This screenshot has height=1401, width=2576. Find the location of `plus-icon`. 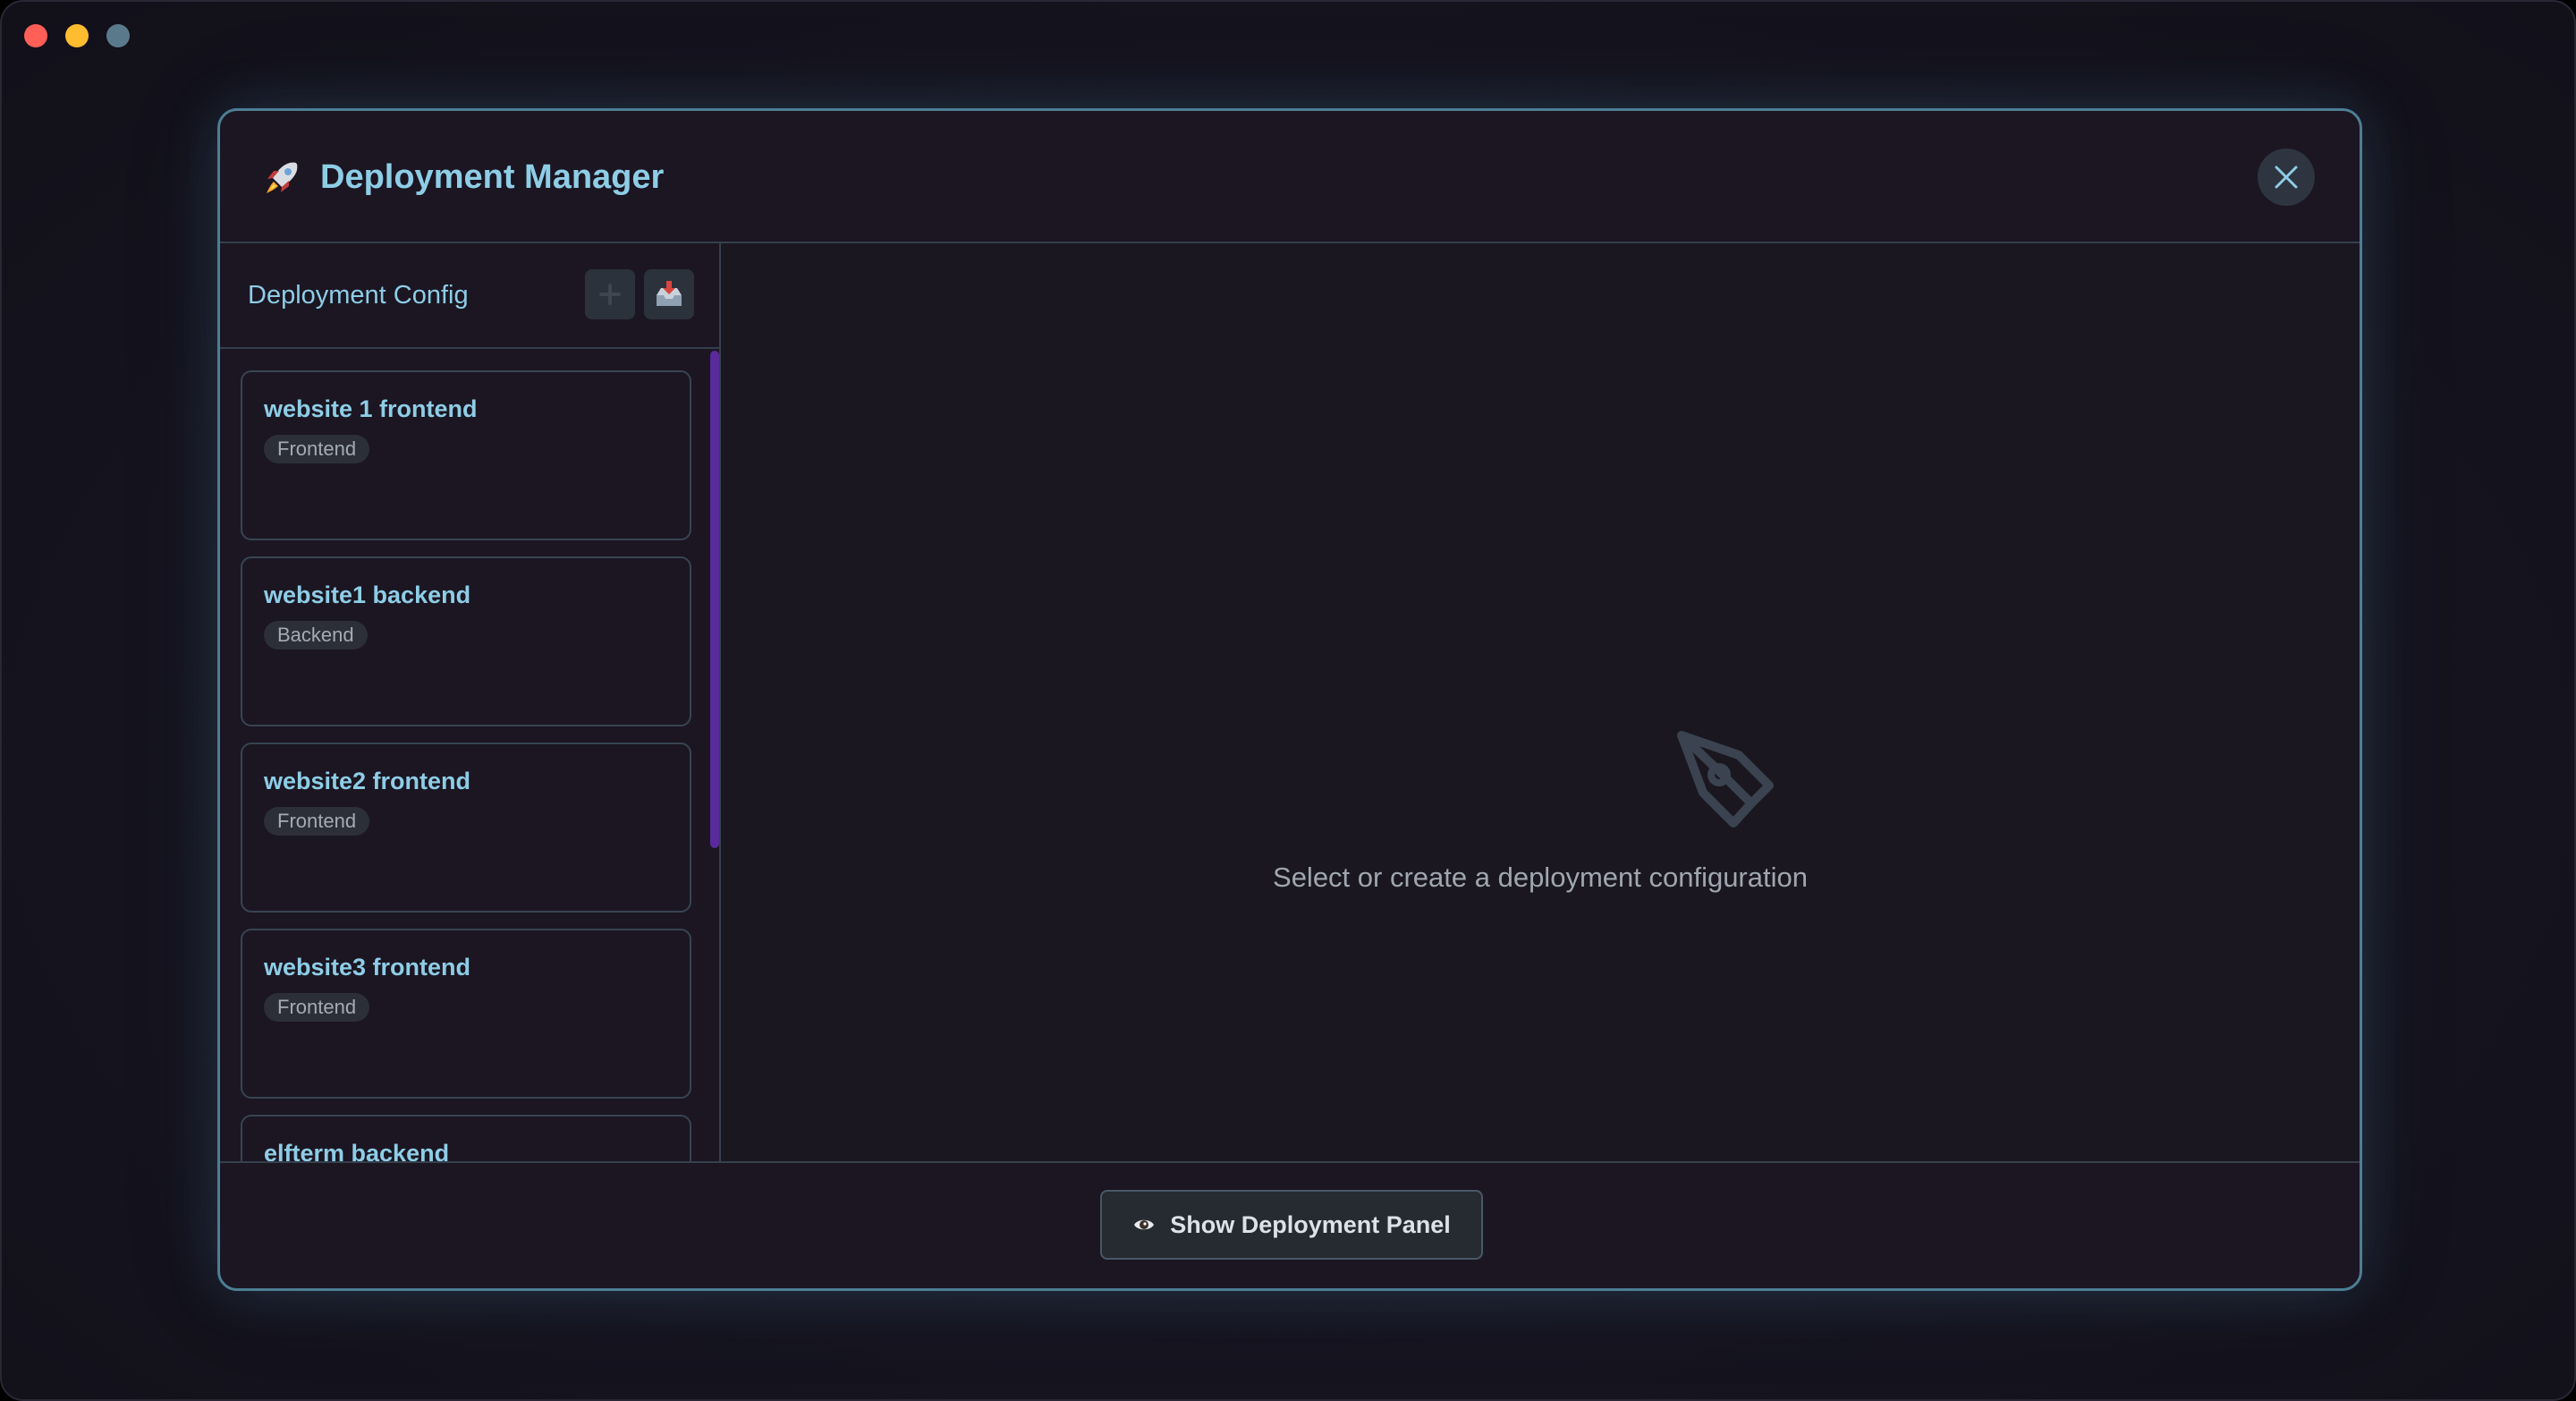

plus-icon is located at coordinates (610, 294).